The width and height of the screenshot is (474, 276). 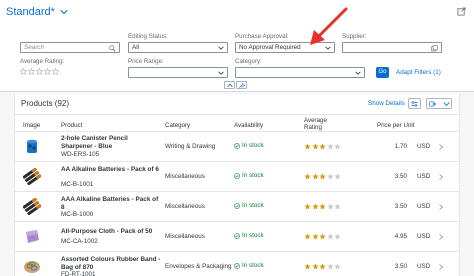 I want to click on column-header-rating: Average Rating, so click(x=315, y=124).